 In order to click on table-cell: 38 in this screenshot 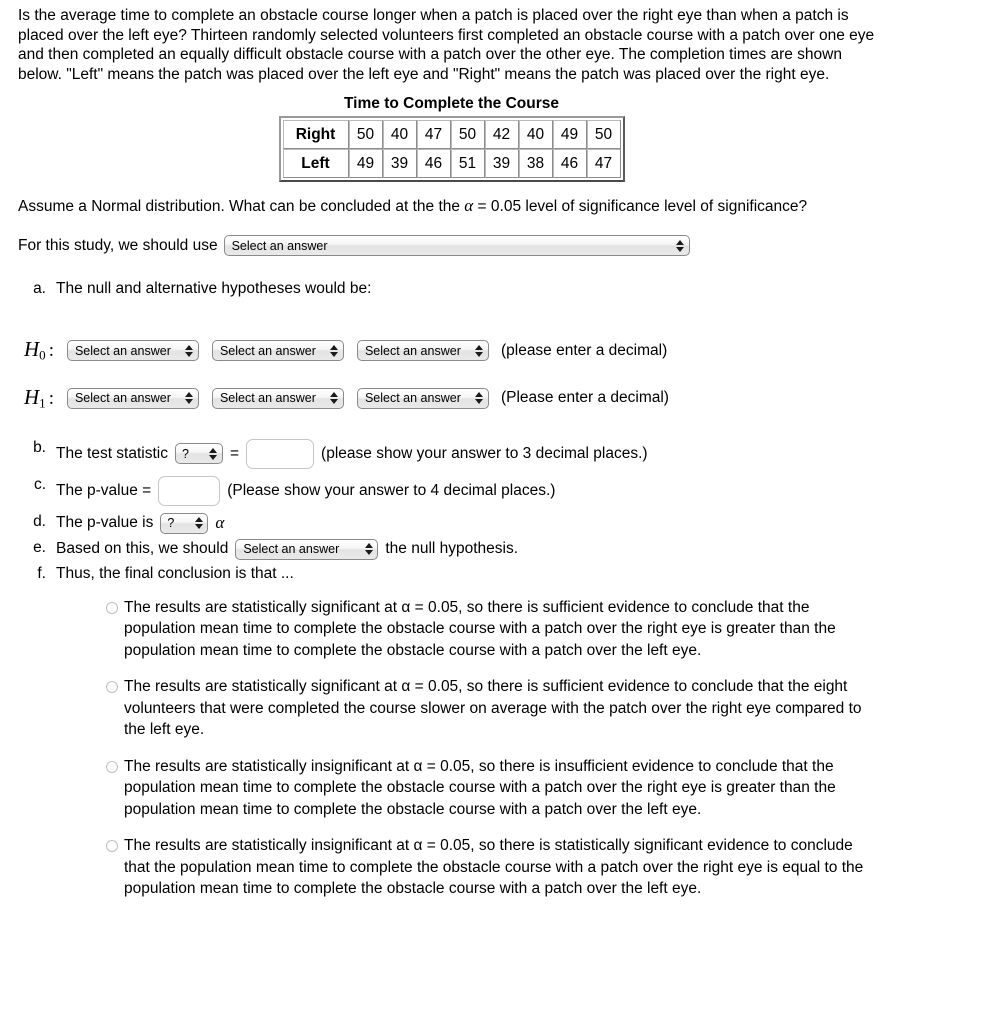, I will do `click(535, 164)`.